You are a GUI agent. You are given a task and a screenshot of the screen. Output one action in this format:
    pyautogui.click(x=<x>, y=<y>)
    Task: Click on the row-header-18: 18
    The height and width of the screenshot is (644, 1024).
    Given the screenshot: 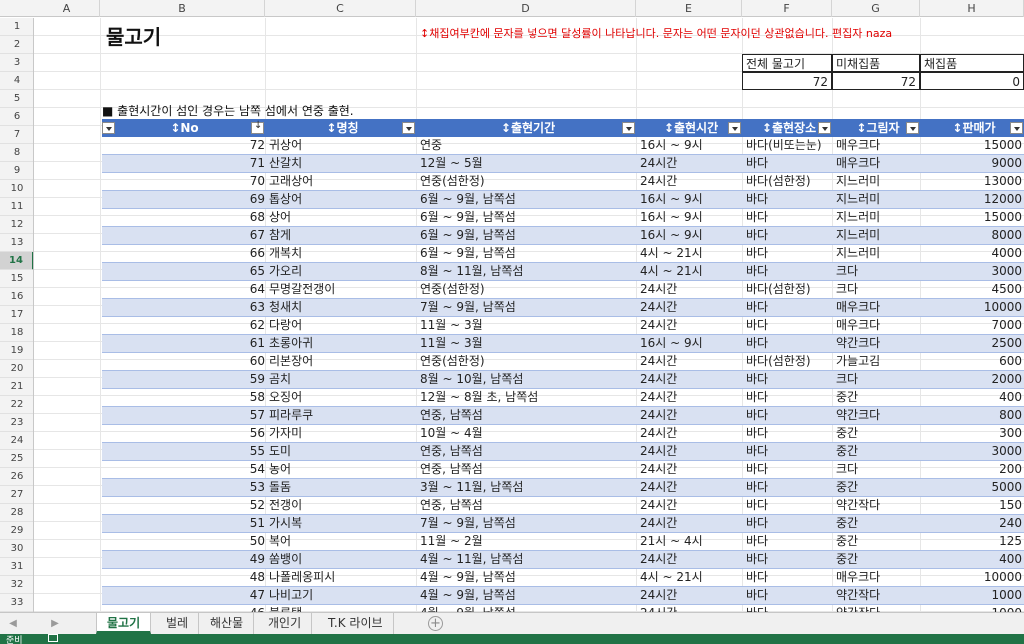 What is the action you would take?
    pyautogui.click(x=16, y=333)
    